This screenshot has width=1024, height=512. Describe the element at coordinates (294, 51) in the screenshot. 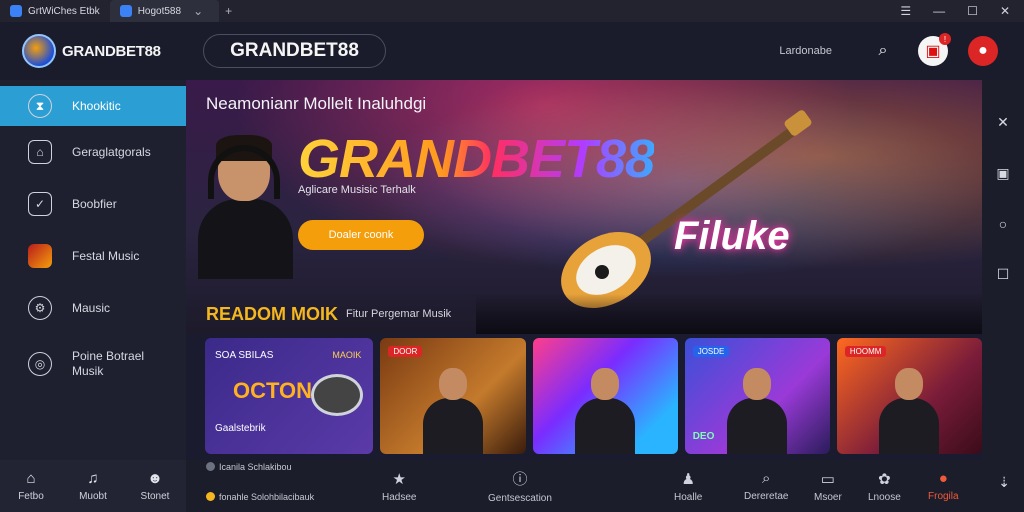

I see `brand-pill-button: GRANDBET88` at that location.